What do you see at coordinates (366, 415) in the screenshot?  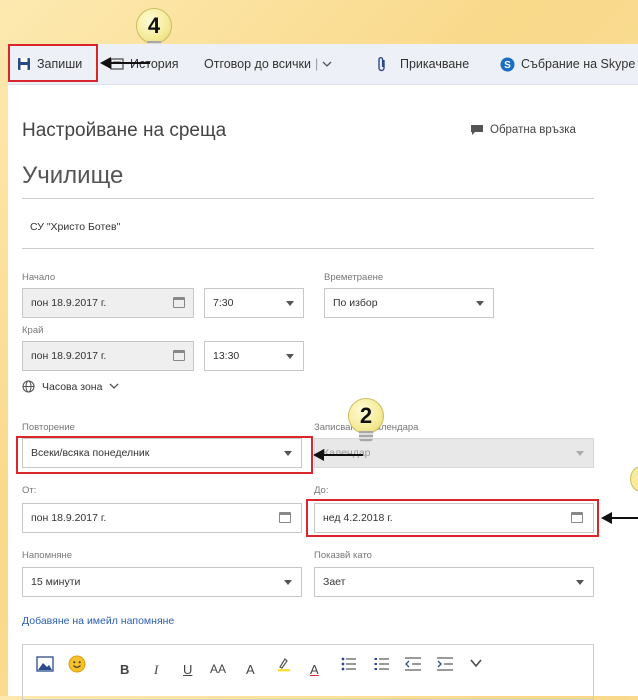 I see `callout-number-2: 2` at bounding box center [366, 415].